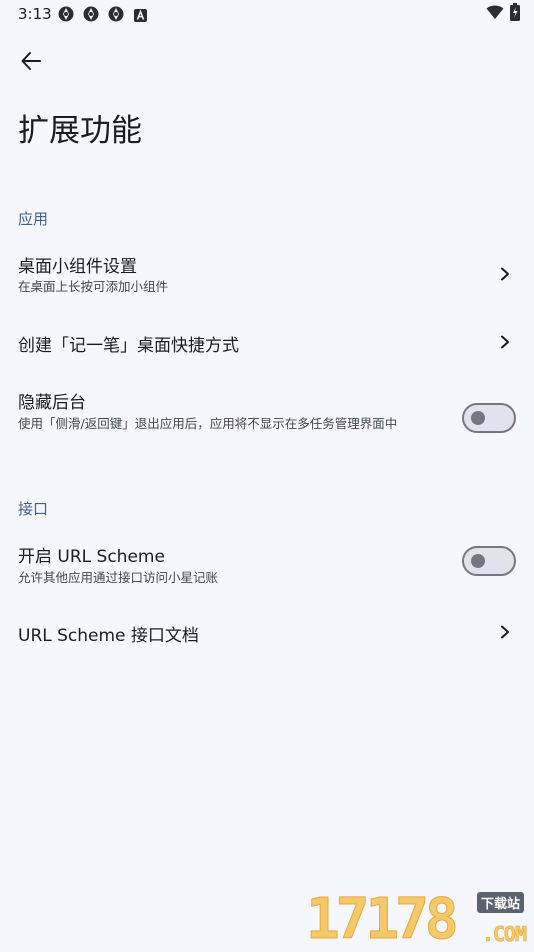 The image size is (534, 952). What do you see at coordinates (93, 286) in the screenshot?
I see `row-subtitle: 在桌面上长按可添加小组件` at bounding box center [93, 286].